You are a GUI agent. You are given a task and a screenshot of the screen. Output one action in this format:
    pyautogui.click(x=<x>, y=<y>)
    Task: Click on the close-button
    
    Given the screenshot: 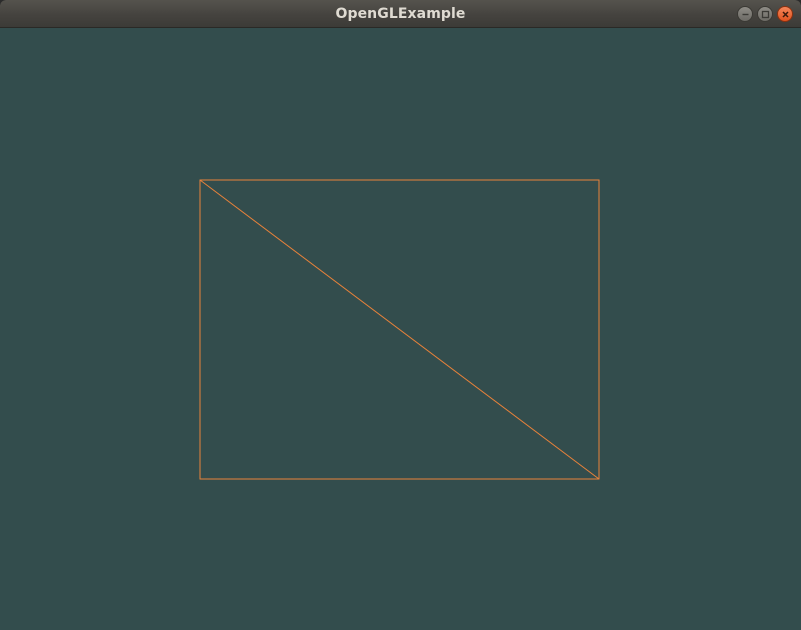 What is the action you would take?
    pyautogui.click(x=785, y=14)
    